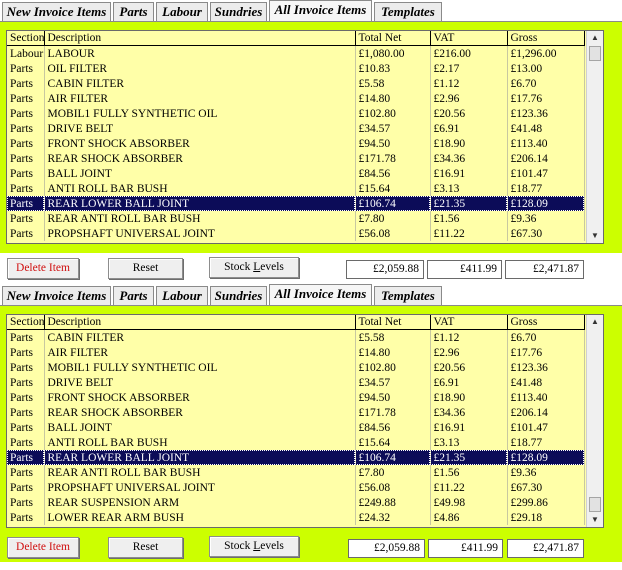 The height and width of the screenshot is (570, 622). Describe the element at coordinates (385, 269) in the screenshot. I see `total-net-field: £2,059.88` at that location.